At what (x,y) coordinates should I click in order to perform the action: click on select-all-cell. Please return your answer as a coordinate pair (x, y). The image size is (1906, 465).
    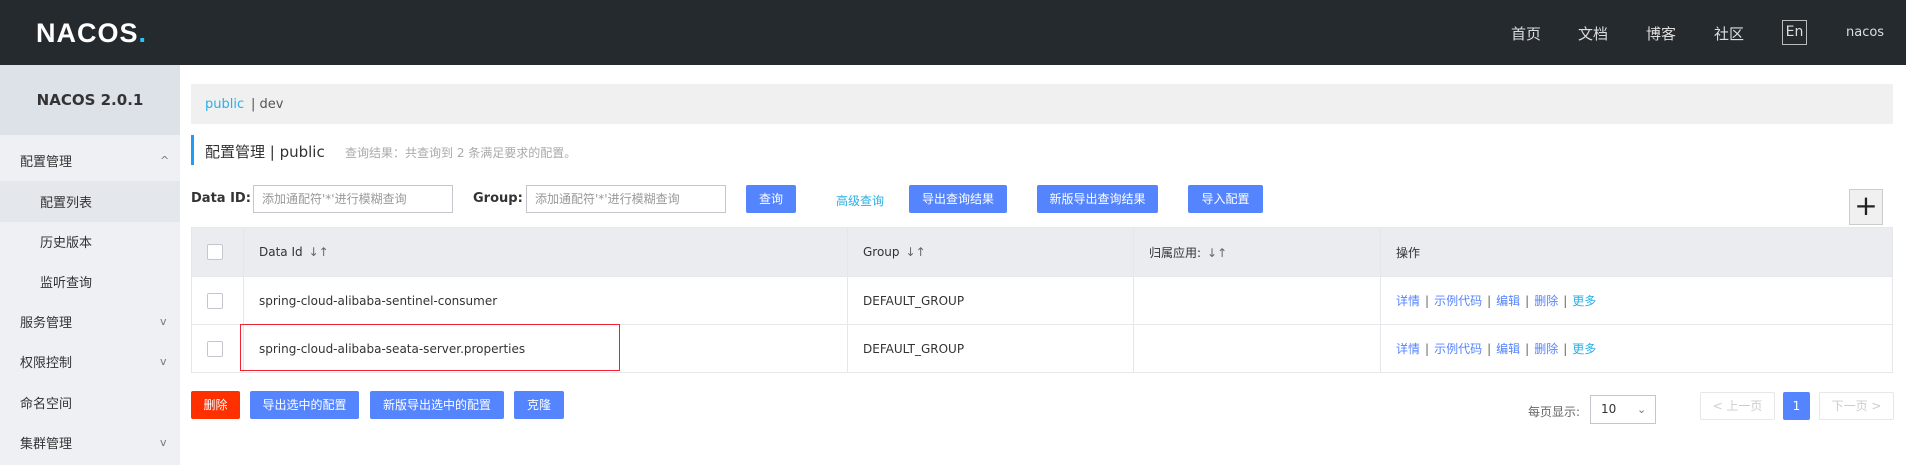
    Looking at the image, I should click on (217, 252).